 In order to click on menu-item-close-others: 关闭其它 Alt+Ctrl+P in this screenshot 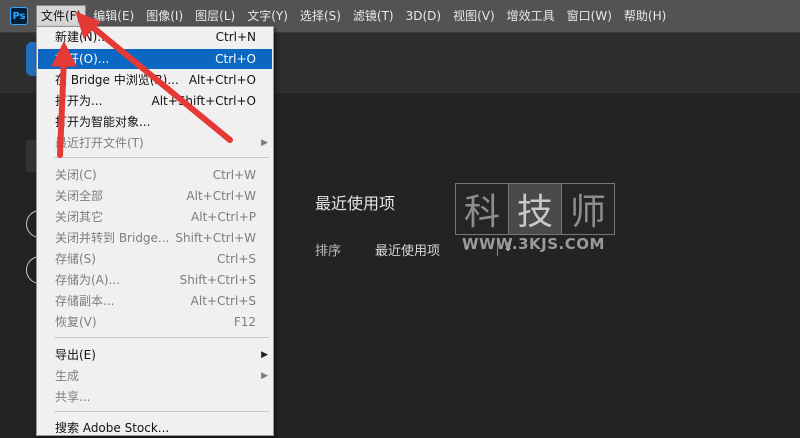, I will do `click(155, 217)`.